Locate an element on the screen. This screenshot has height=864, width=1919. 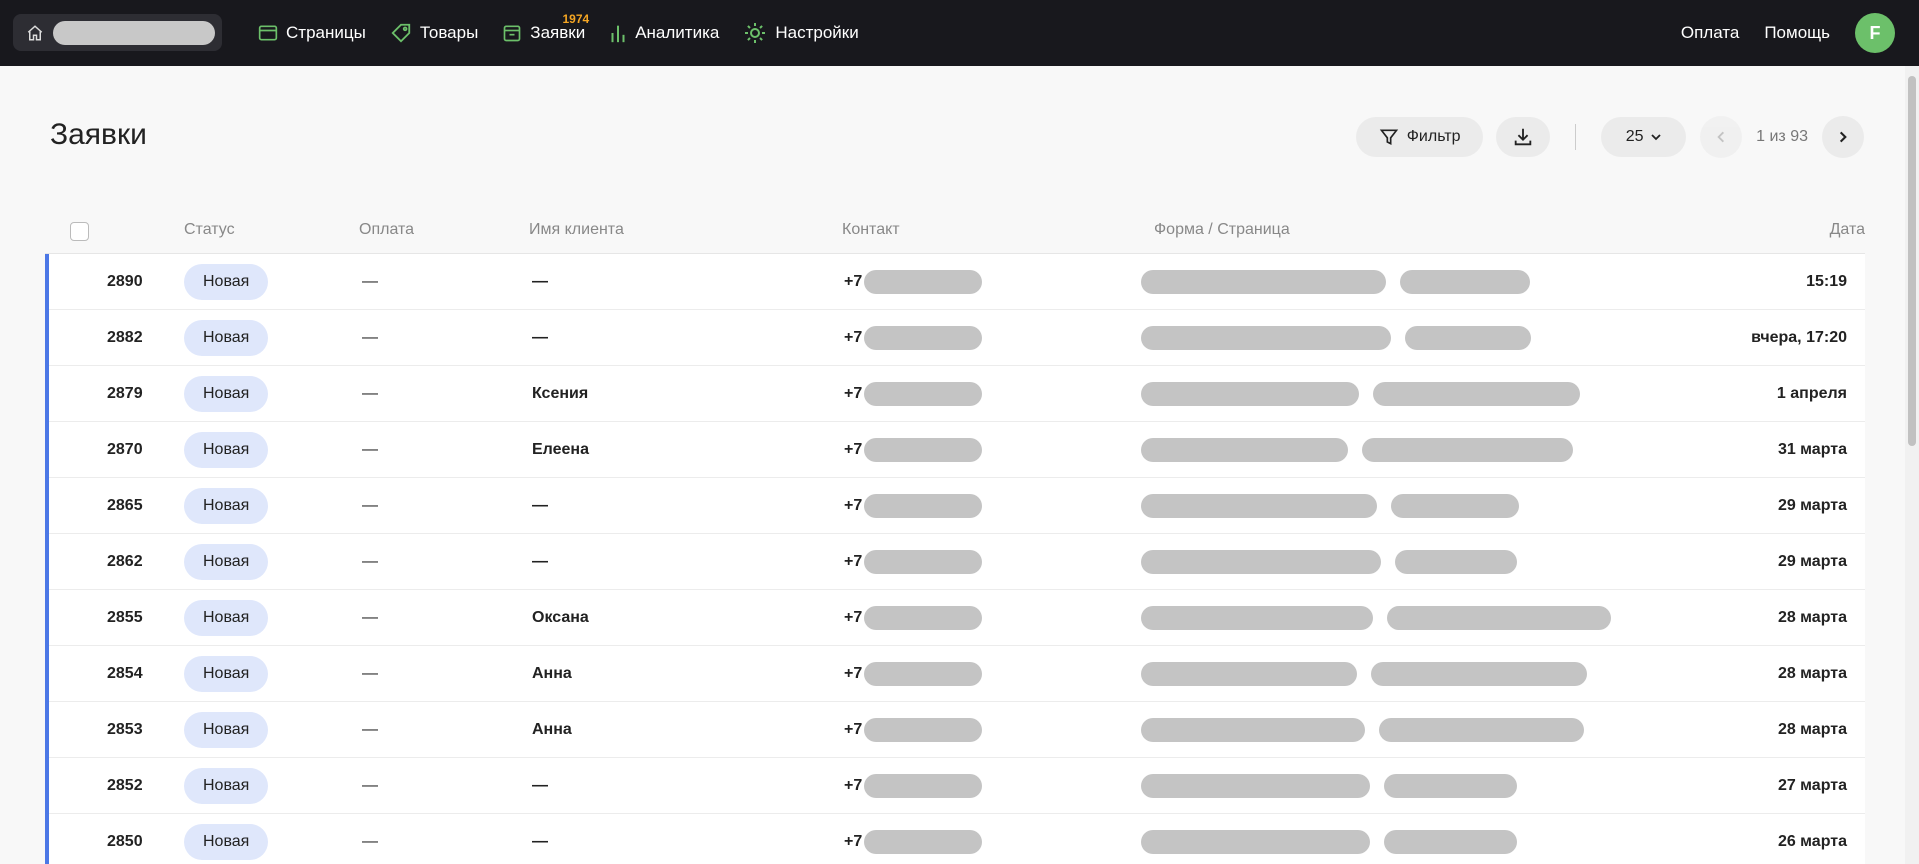
nav-item-analytics: Аналитика is located at coordinates (664, 33).